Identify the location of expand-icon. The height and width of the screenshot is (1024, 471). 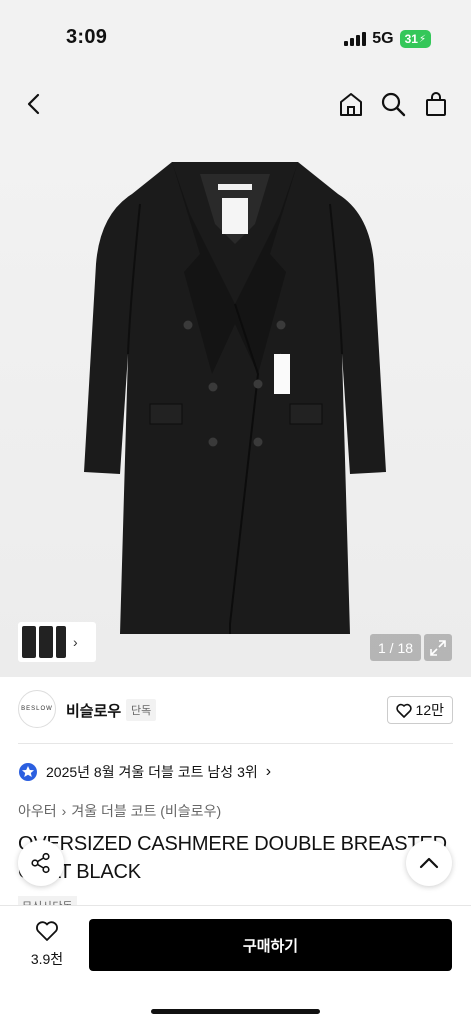
(438, 647).